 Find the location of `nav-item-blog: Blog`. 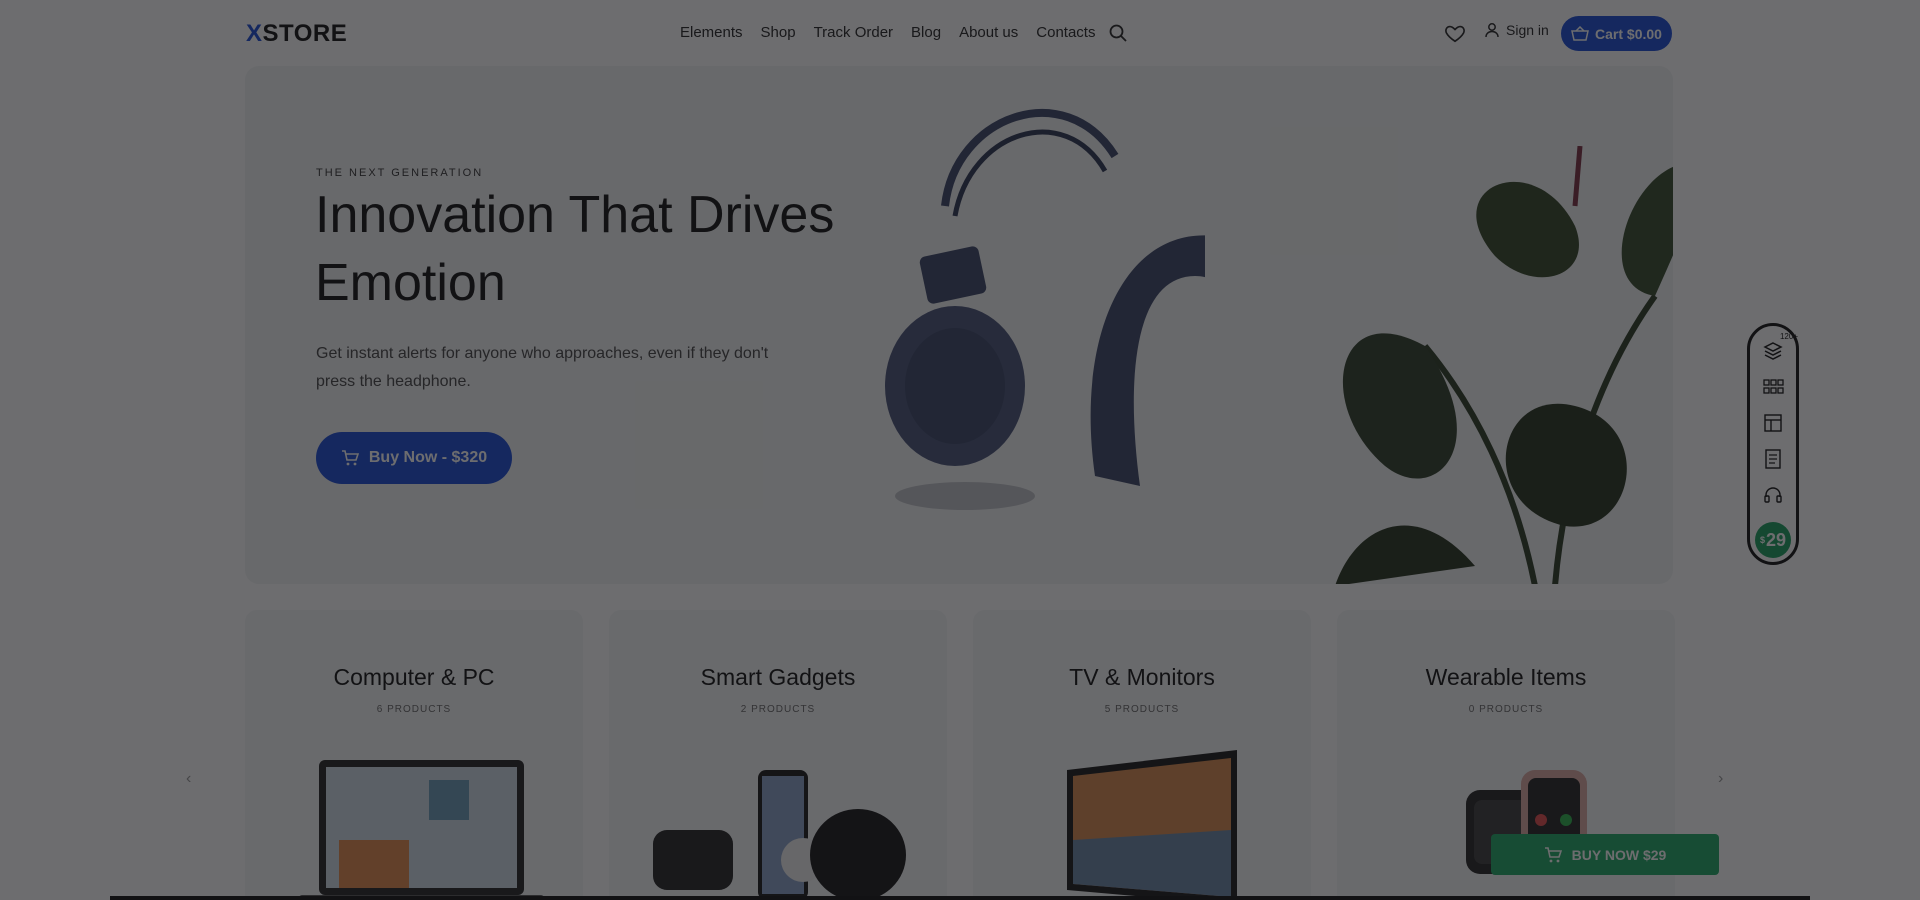

nav-item-blog: Blog is located at coordinates (926, 32).